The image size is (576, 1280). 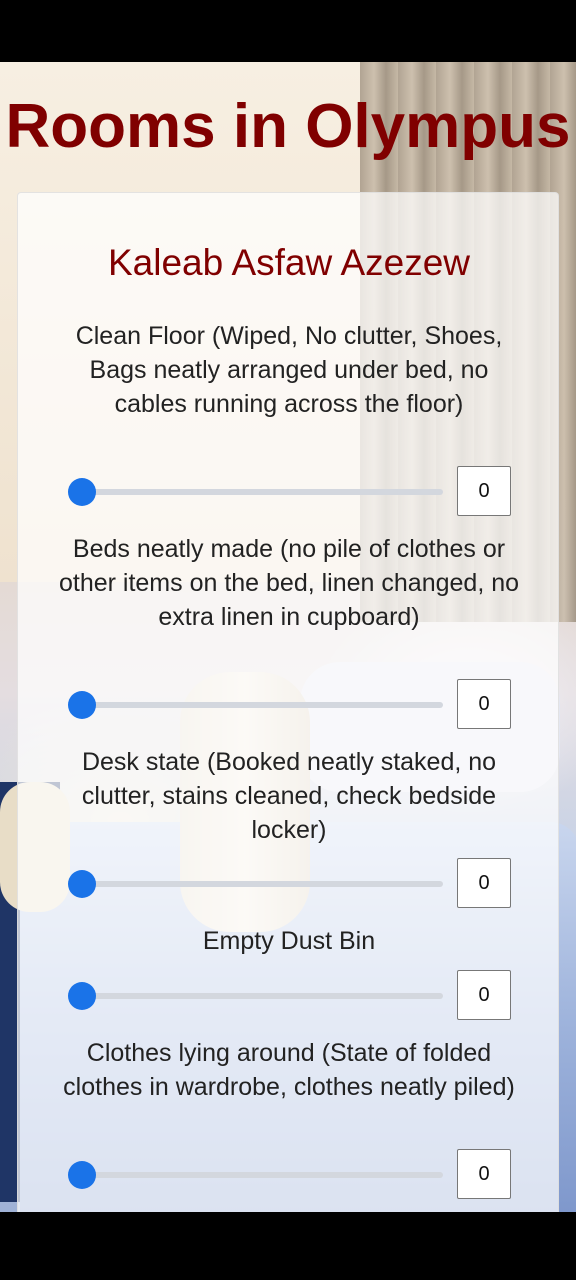 What do you see at coordinates (289, 941) in the screenshot?
I see `criterion-label-dust-bin: Empty Dust Bin` at bounding box center [289, 941].